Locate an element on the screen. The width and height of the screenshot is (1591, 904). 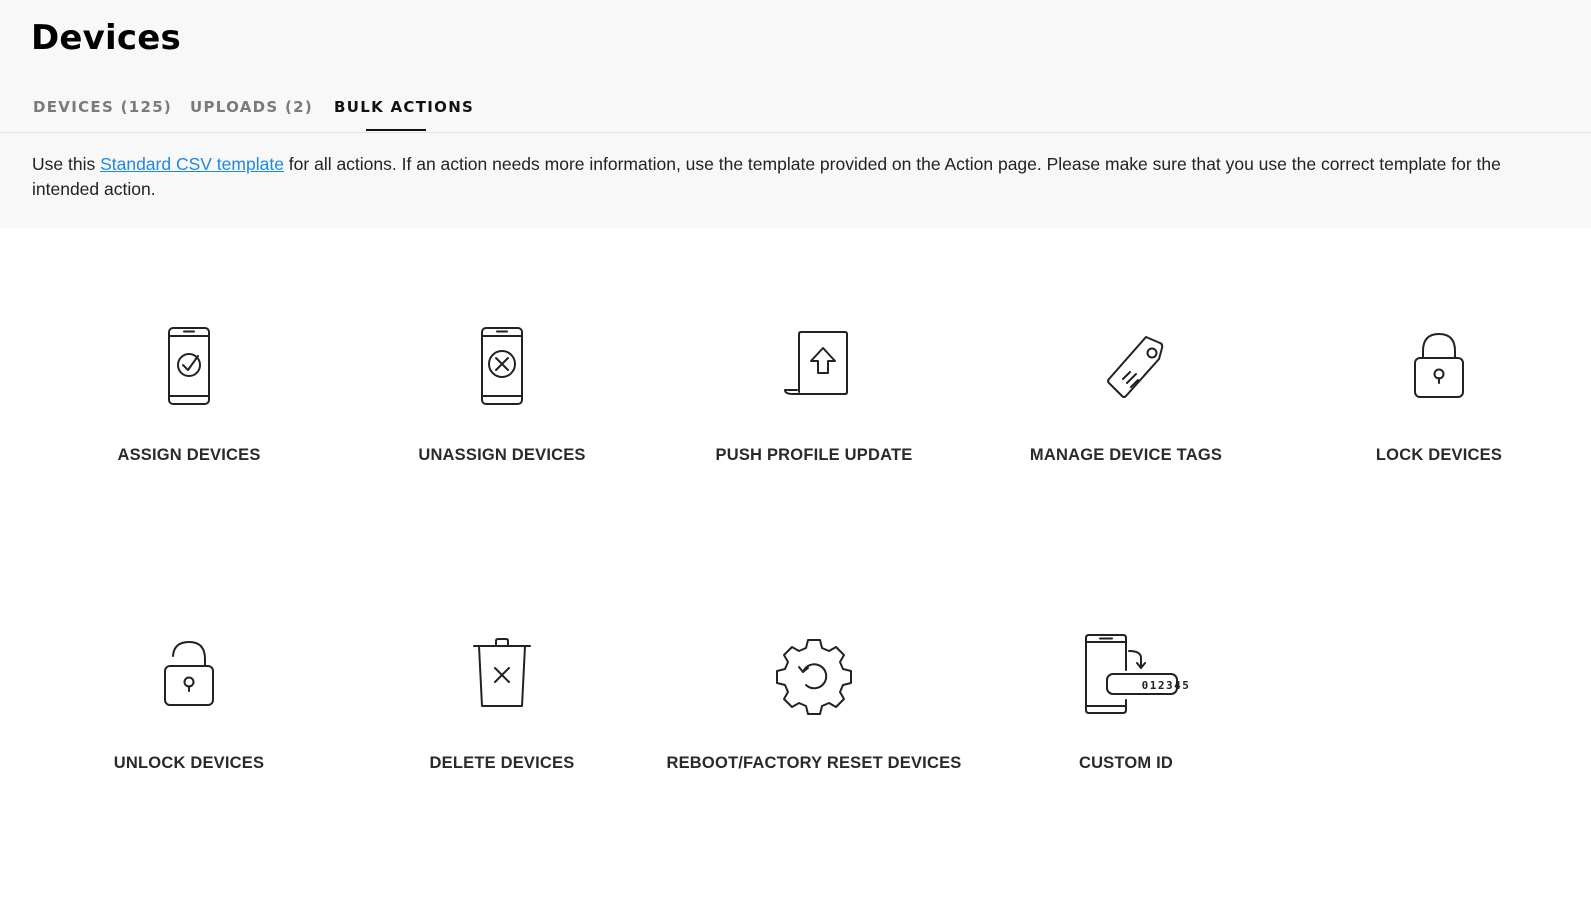
action-label: REBOOT/FACTORY RESET DEVICES is located at coordinates (814, 763).